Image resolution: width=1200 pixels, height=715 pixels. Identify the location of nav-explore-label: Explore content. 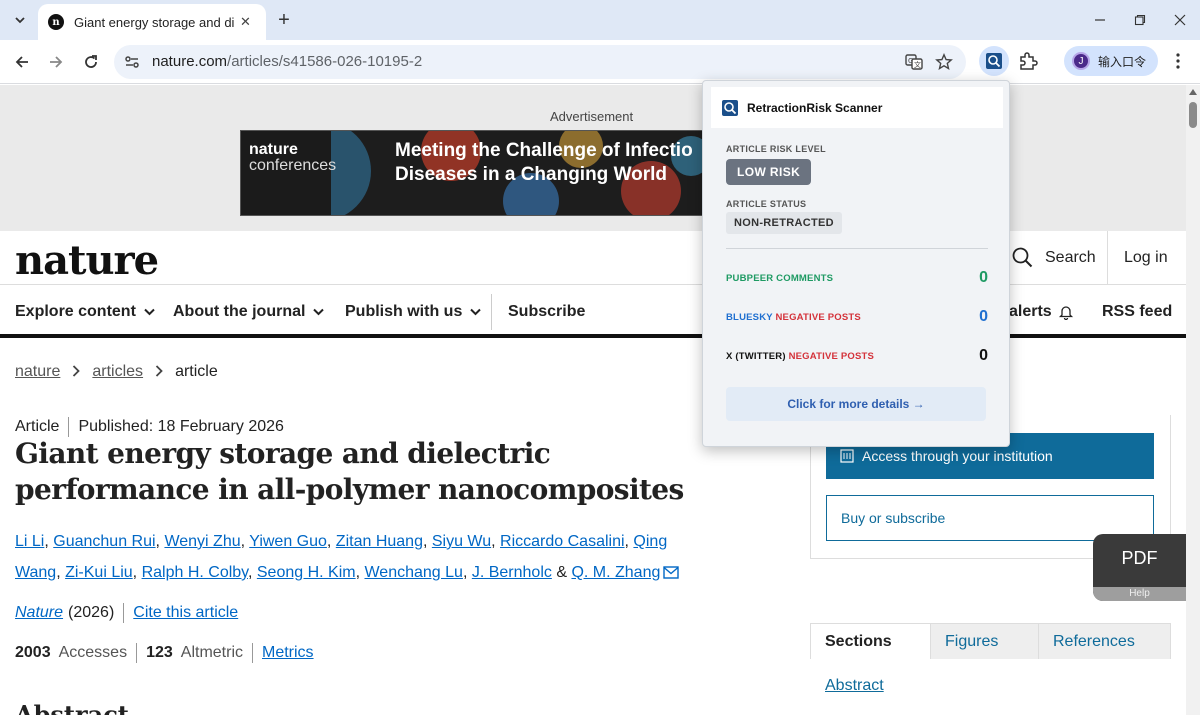
(75, 311).